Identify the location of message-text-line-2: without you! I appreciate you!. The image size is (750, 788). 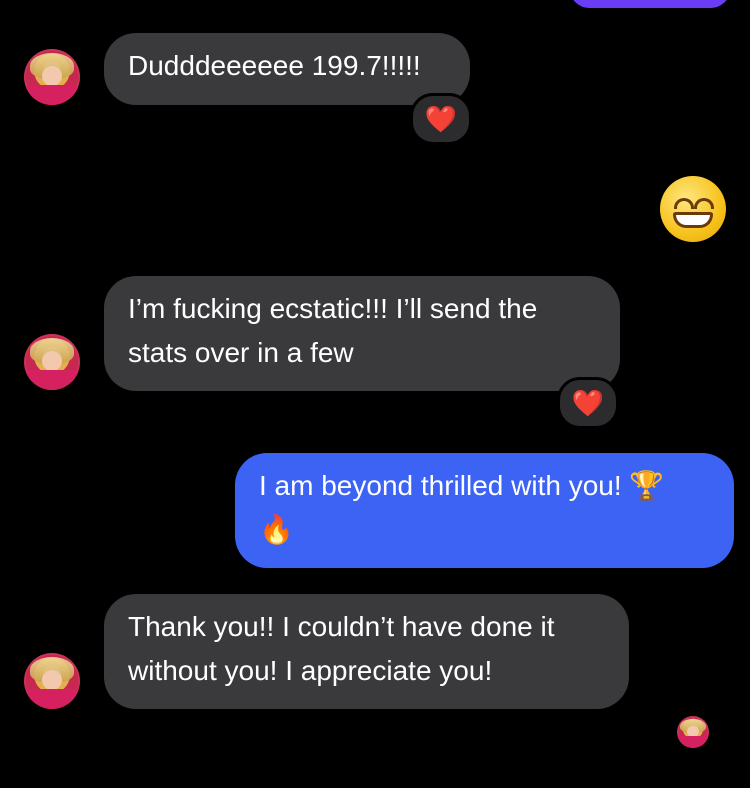
(310, 670).